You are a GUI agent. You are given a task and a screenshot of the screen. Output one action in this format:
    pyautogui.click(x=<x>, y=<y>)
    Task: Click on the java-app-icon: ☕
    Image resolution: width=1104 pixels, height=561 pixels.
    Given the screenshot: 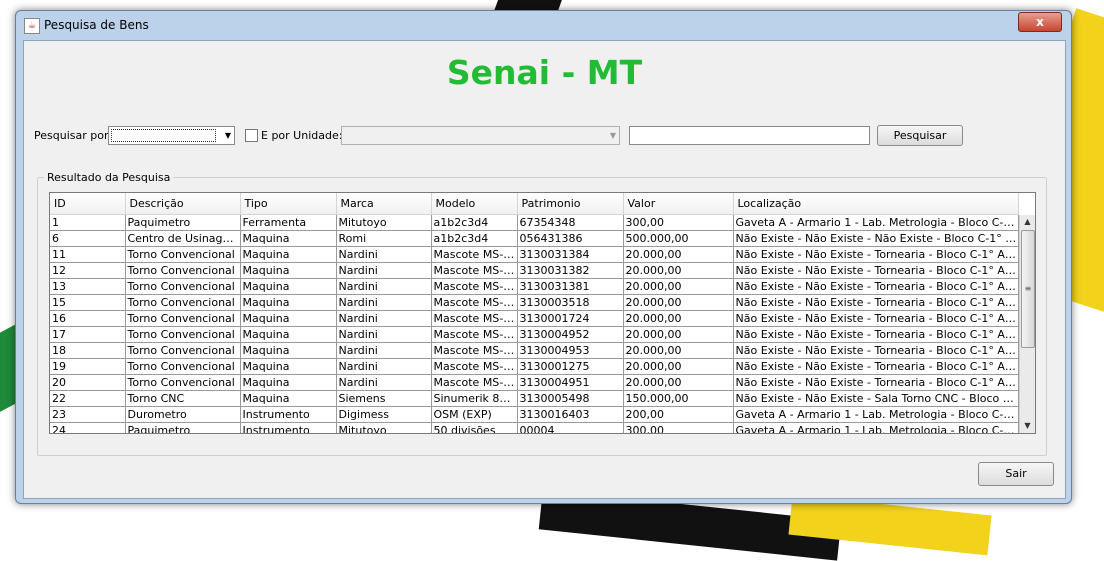 What is the action you would take?
    pyautogui.click(x=32, y=26)
    